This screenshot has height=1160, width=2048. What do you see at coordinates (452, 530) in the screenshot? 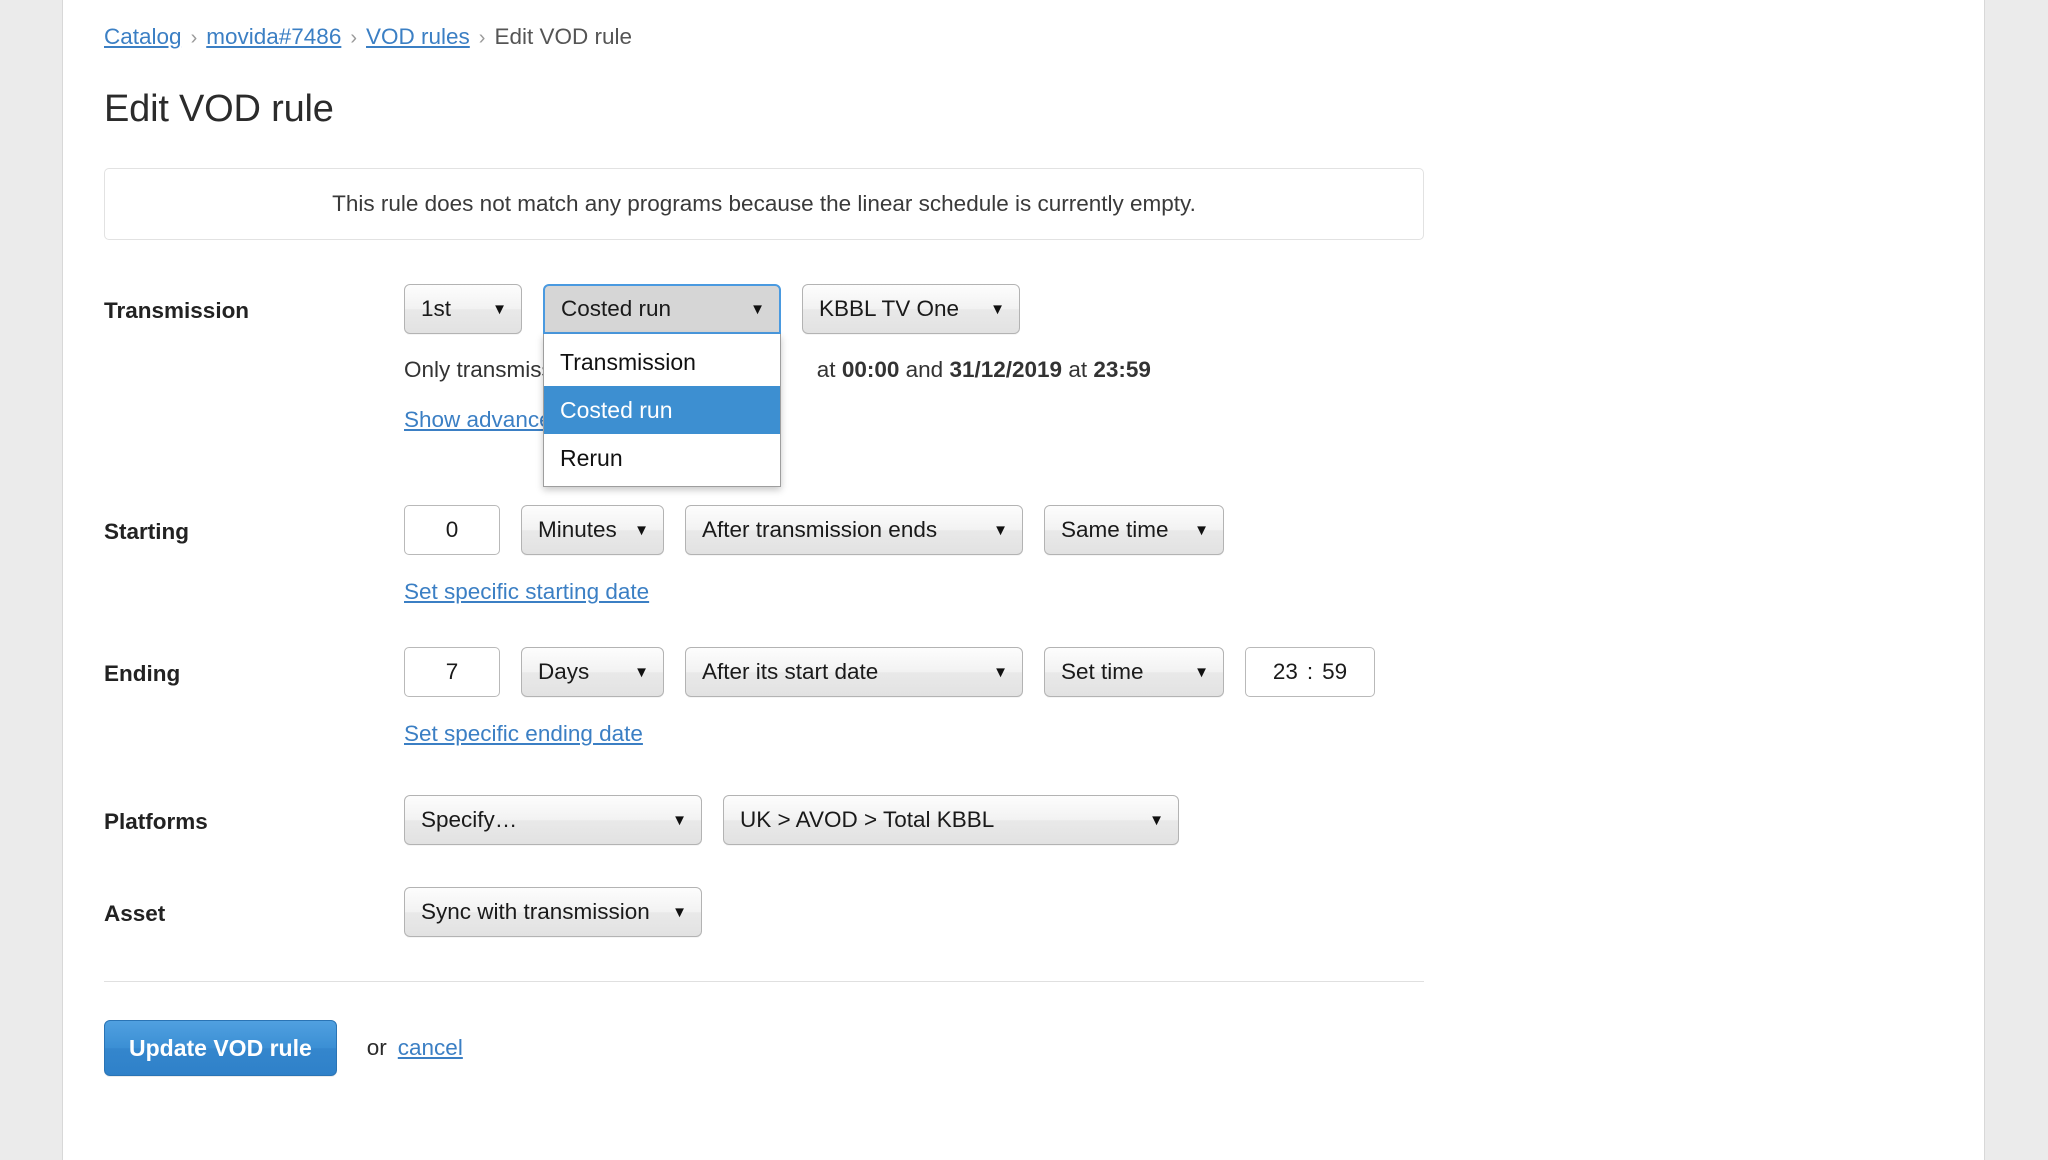
I see `starting-offset-input: 0` at bounding box center [452, 530].